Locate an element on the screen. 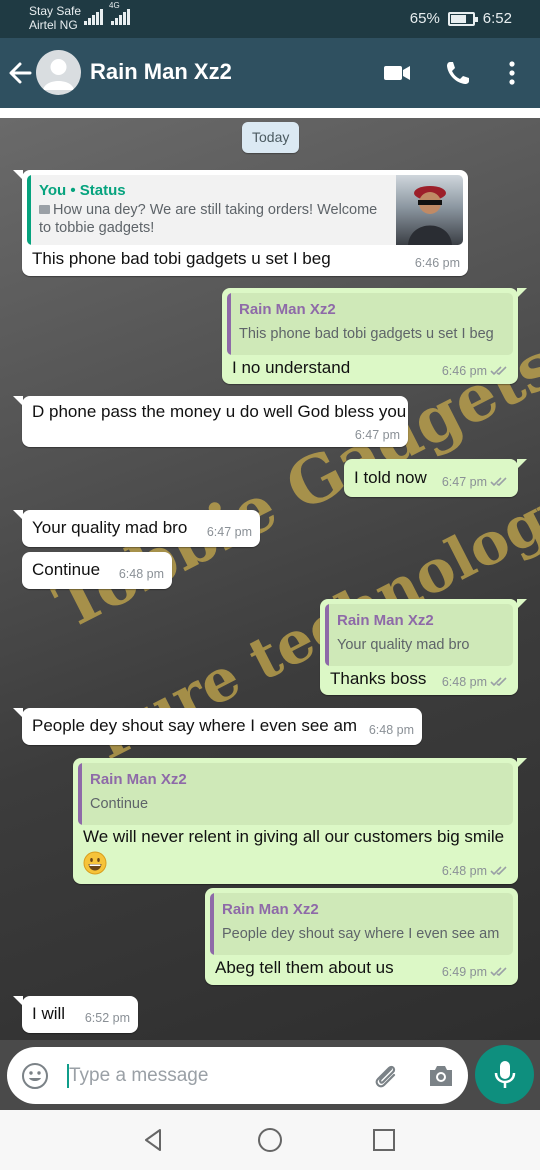 This screenshot has height=1170, width=540. image-icon is located at coordinates (44, 209).